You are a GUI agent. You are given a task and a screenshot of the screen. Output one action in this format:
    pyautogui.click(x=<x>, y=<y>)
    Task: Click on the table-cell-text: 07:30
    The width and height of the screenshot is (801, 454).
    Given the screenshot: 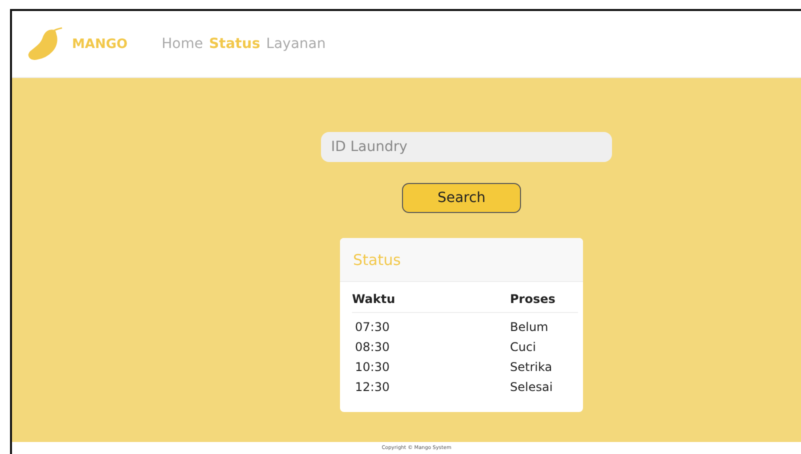 What is the action you would take?
    pyautogui.click(x=372, y=327)
    